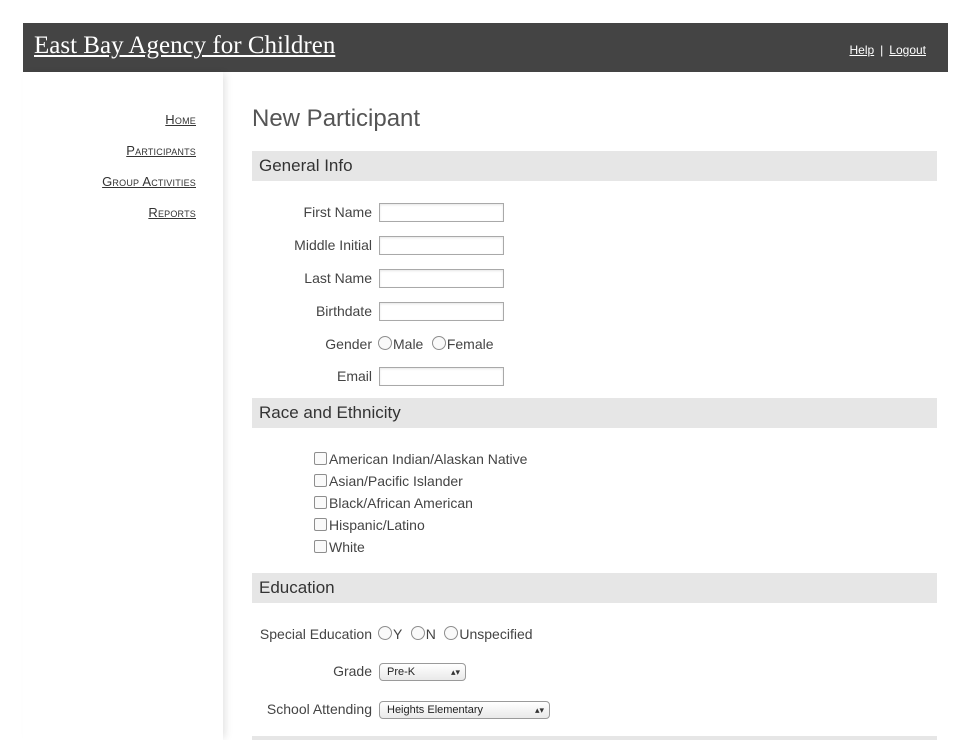 The image size is (971, 740). What do you see at coordinates (441, 376) in the screenshot?
I see `email-input` at bounding box center [441, 376].